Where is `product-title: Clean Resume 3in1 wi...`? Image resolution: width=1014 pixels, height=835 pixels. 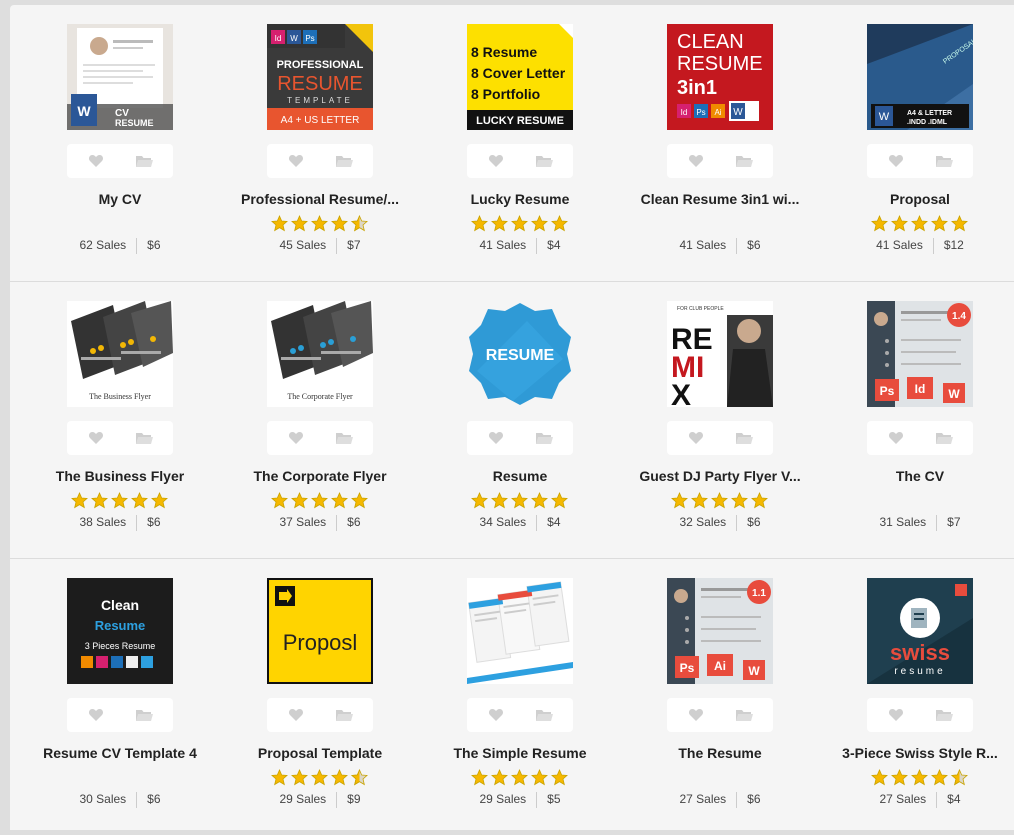
product-title: Clean Resume 3in1 wi... is located at coordinates (720, 199).